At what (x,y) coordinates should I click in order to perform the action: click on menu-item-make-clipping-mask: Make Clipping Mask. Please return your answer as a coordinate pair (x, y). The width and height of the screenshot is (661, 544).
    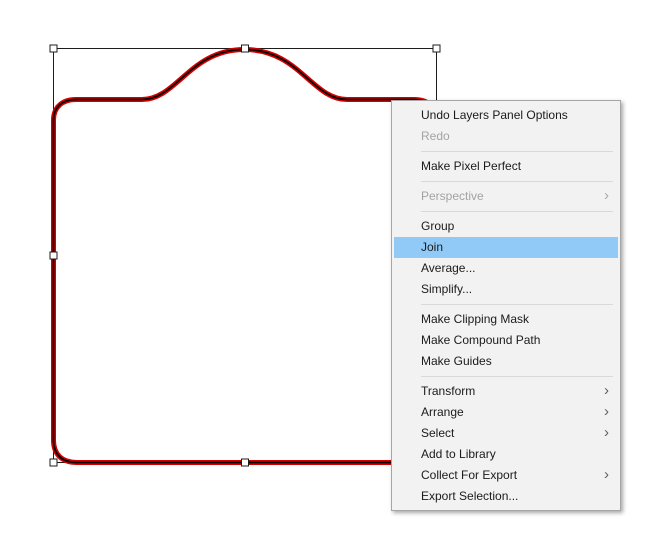
    Looking at the image, I should click on (506, 319).